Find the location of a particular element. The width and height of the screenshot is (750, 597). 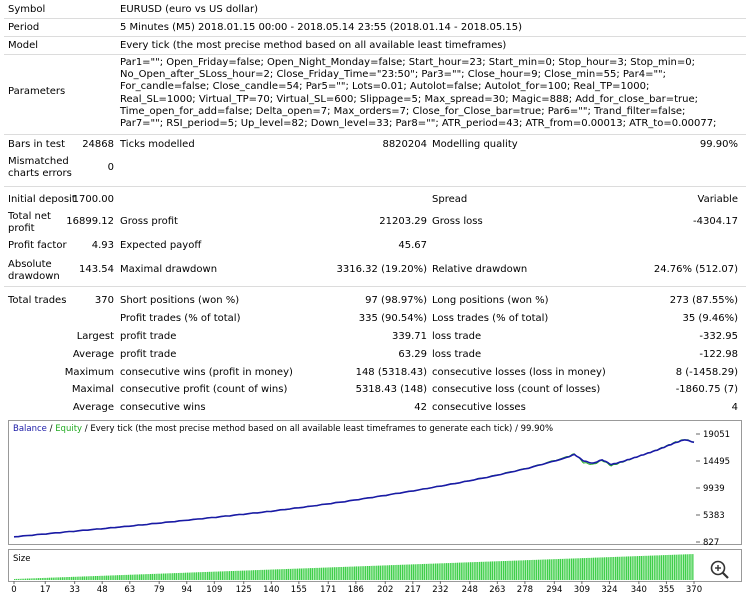

max-consec-losses-value: 8 (-1458.29) is located at coordinates (706, 372).